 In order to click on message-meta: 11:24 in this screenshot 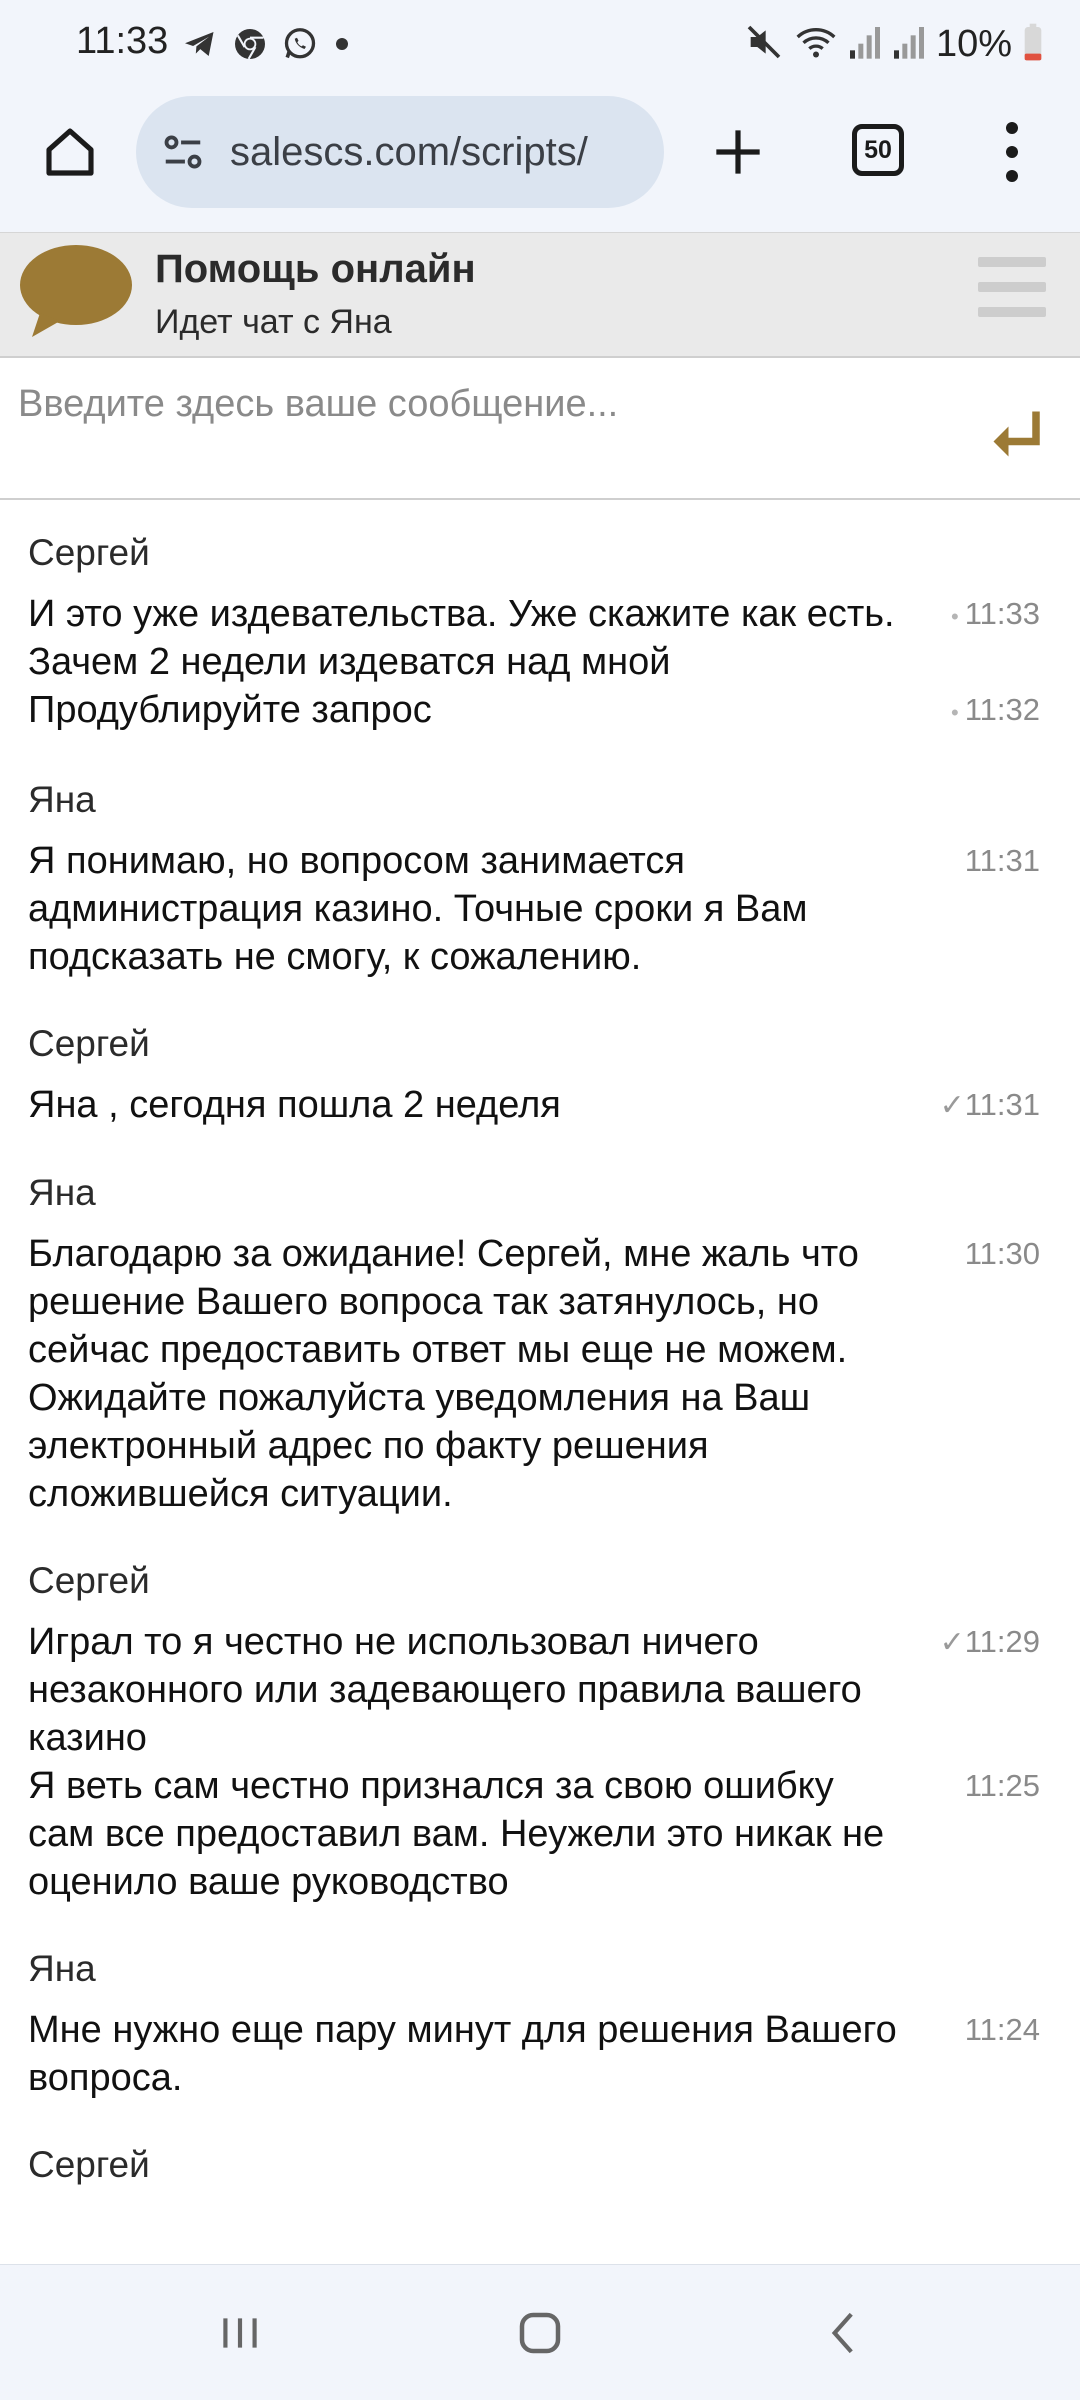, I will do `click(982, 2030)`.